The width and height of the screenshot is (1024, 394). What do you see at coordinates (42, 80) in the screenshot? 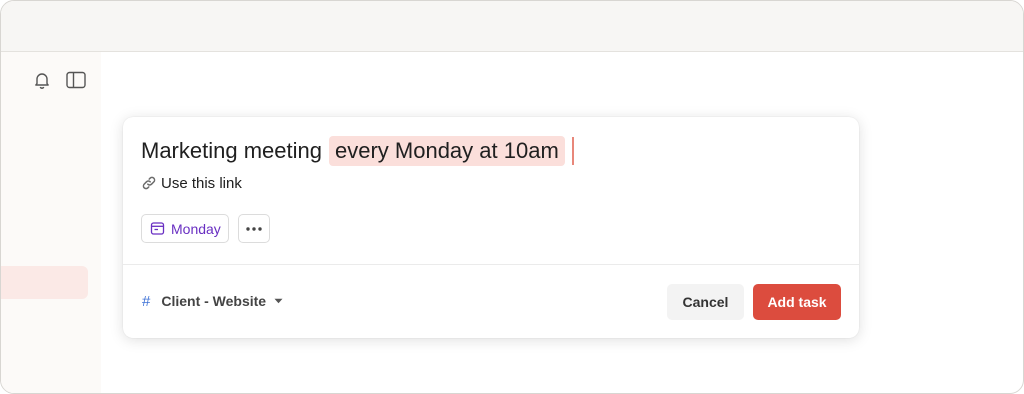
I see `bell-icon` at bounding box center [42, 80].